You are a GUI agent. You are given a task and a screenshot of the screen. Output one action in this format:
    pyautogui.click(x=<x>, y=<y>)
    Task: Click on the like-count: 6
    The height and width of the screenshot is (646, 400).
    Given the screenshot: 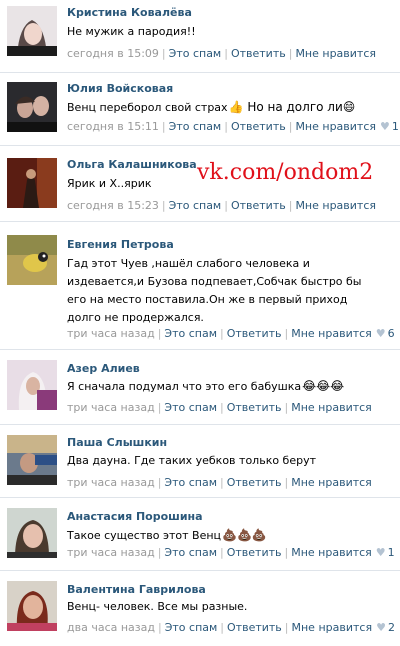 What is the action you would take?
    pyautogui.click(x=391, y=333)
    